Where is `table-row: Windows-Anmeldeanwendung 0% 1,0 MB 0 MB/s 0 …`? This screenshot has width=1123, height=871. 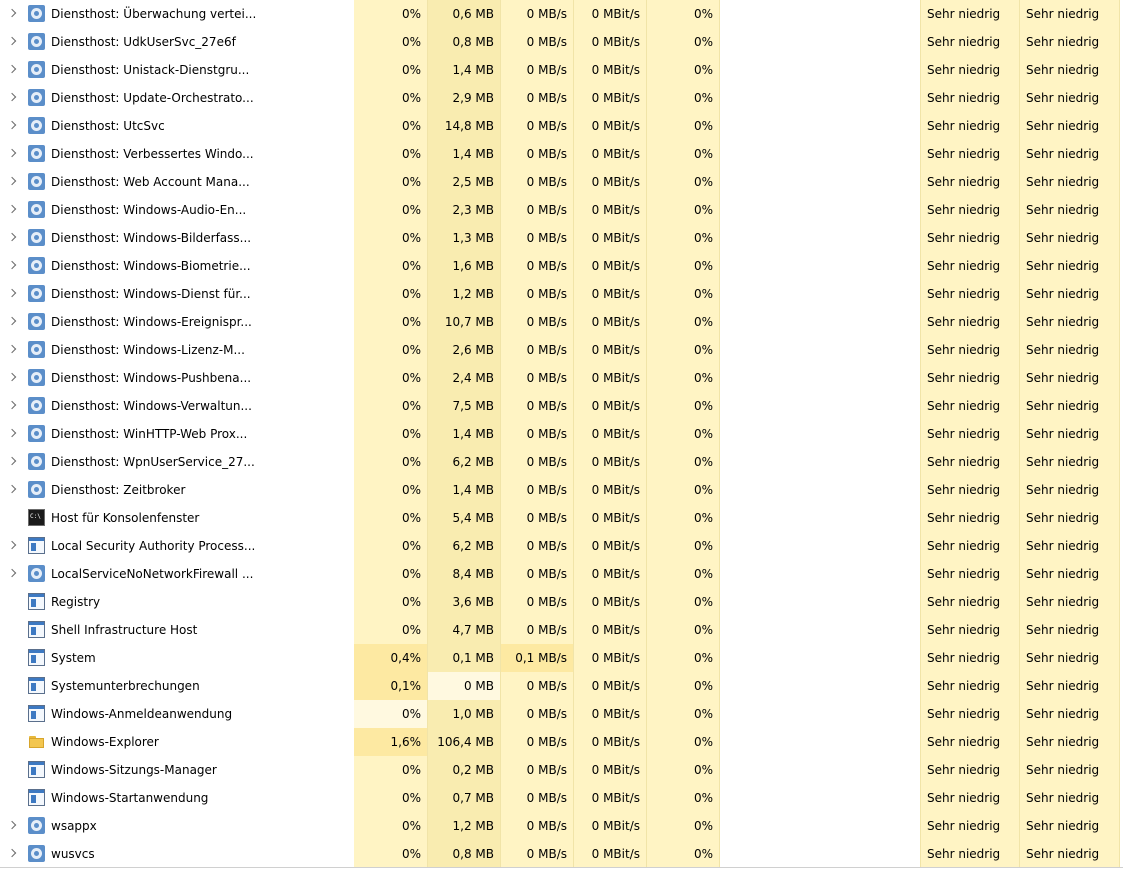
table-row: Windows-Anmeldeanwendung 0% 1,0 MB 0 MB/s 0 … is located at coordinates (561, 714).